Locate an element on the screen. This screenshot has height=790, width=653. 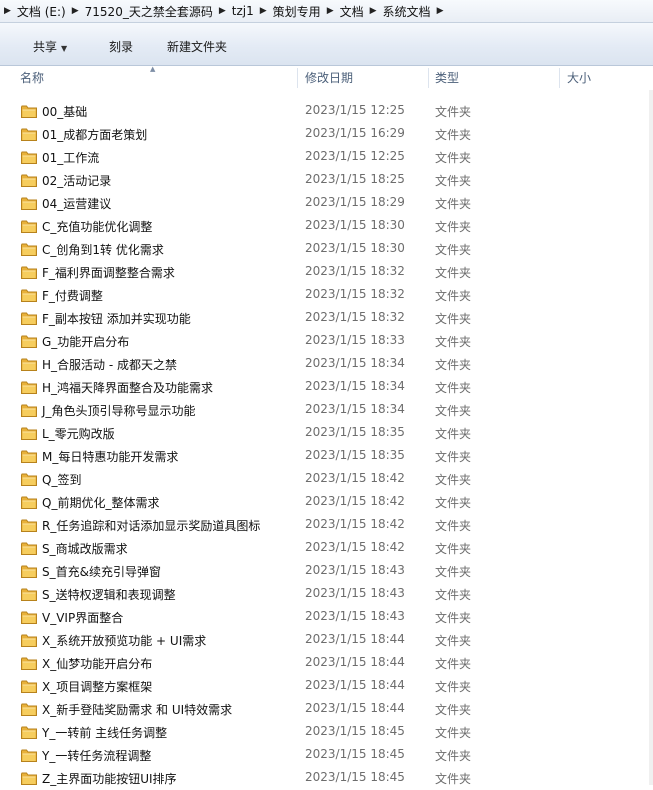
file-row: Y_一转前 主线任务调整 2023/1/15 18:45 文件夹 is located at coordinates (326, 732).